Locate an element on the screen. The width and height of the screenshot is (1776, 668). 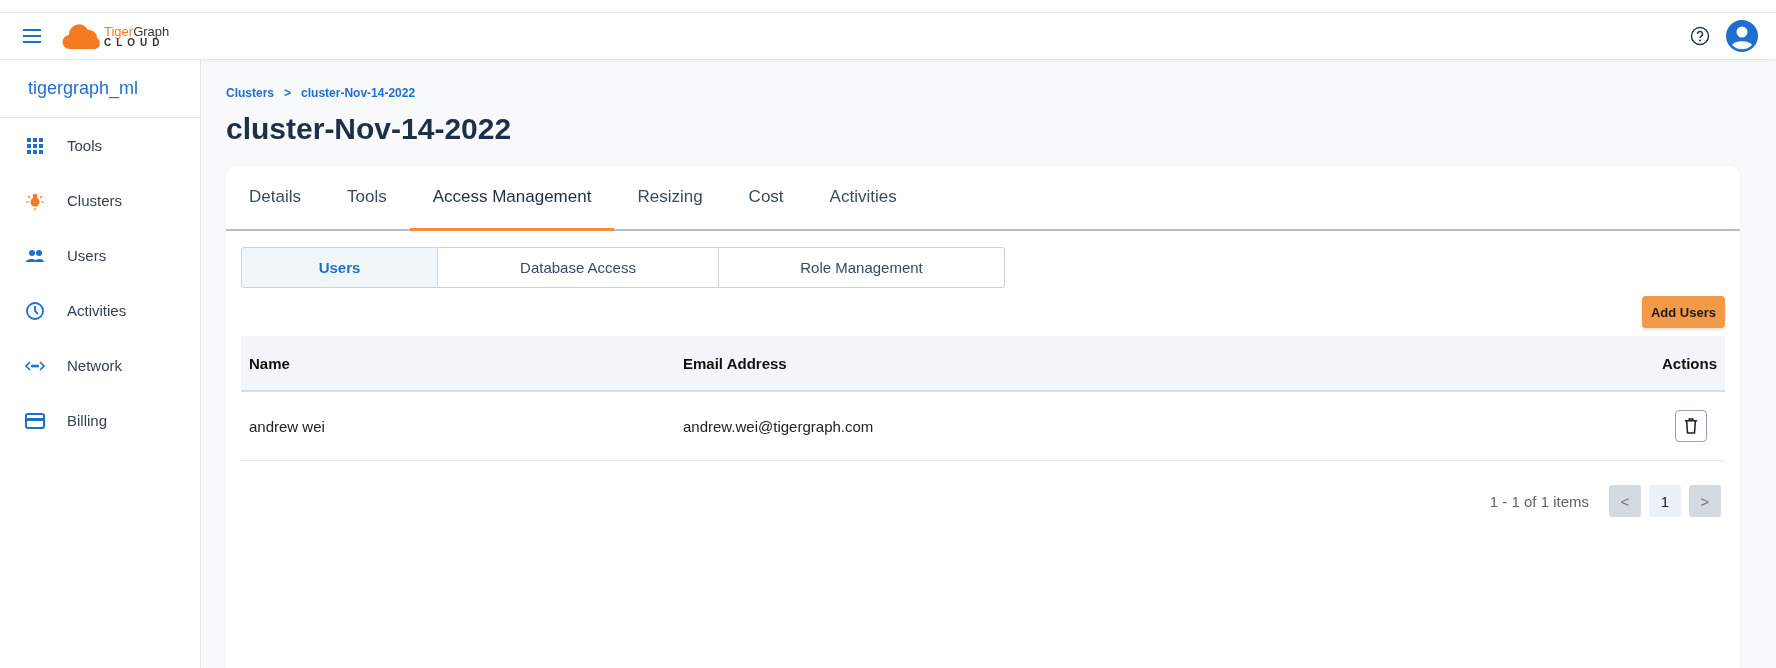
sidebar-item: Network is located at coordinates (100, 365).